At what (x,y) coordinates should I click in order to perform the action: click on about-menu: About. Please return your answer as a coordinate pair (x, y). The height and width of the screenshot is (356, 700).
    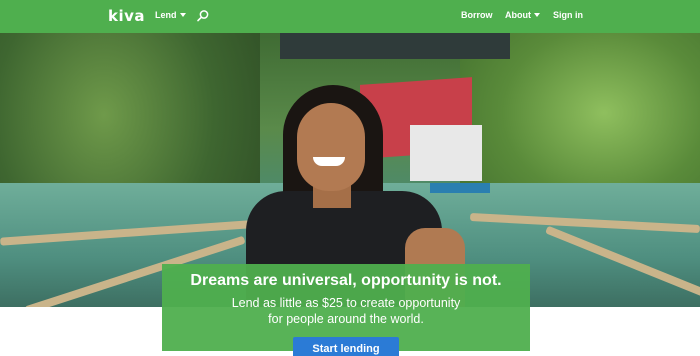
    Looking at the image, I should click on (522, 15).